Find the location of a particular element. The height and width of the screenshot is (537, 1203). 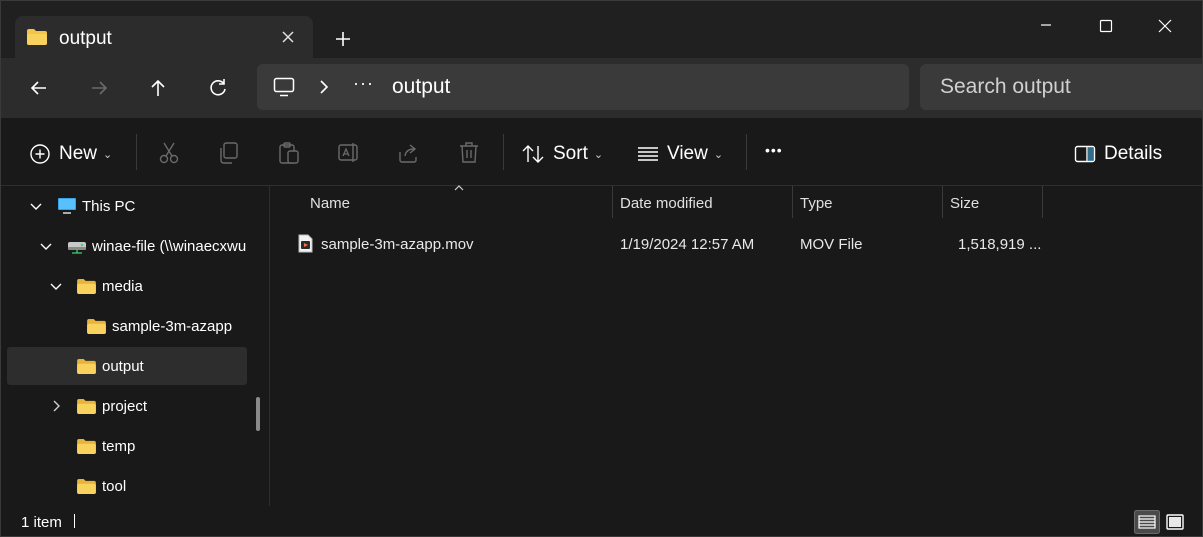

navigation-bar: ··· output Search output is located at coordinates (601, 88).